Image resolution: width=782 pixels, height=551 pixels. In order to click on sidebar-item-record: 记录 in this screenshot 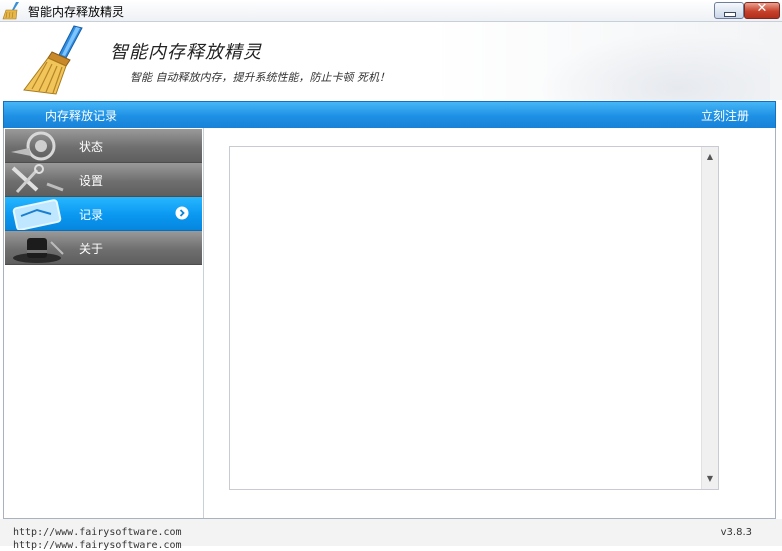, I will do `click(103, 214)`.